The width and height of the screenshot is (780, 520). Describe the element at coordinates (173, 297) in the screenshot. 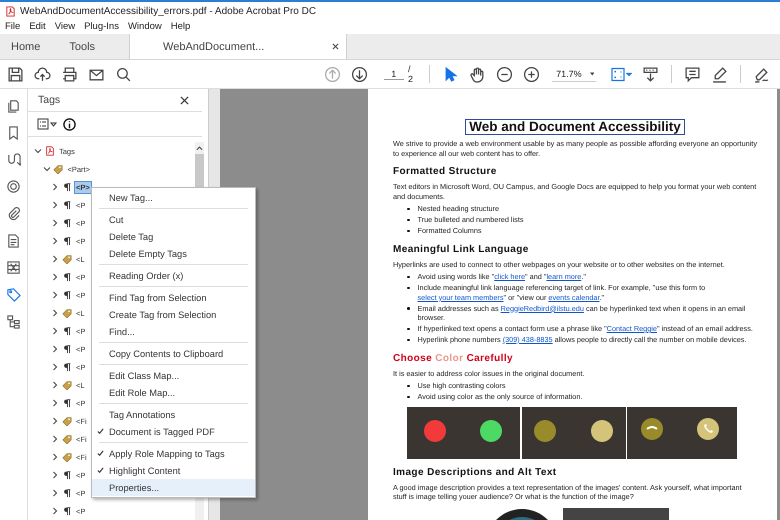

I see `menu-item: Find Tag from Selection` at that location.